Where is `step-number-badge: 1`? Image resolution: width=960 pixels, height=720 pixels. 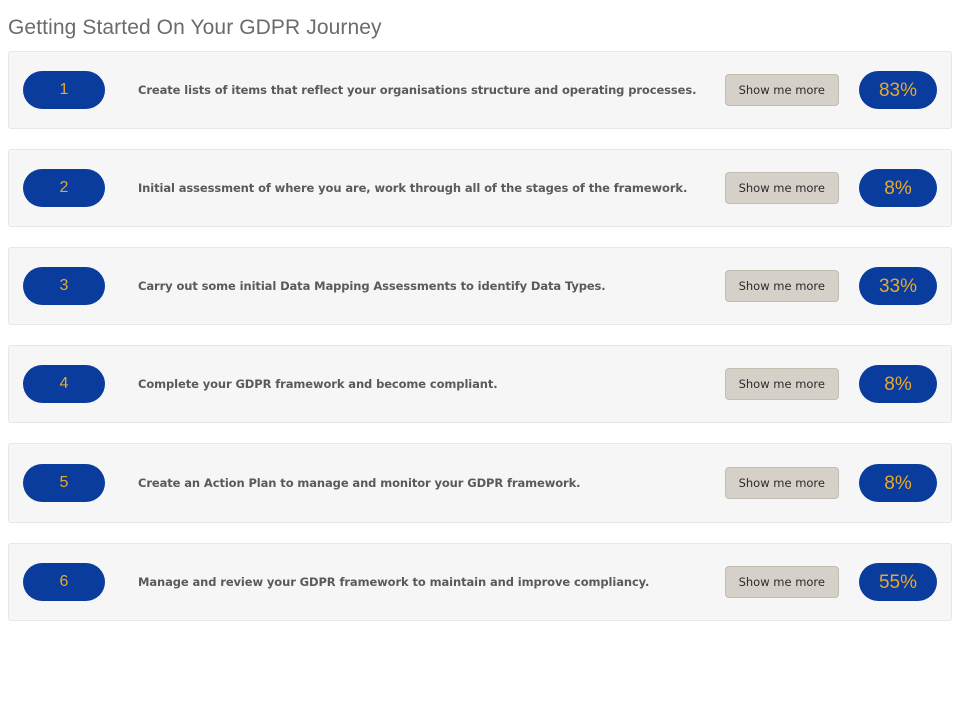
step-number-badge: 1 is located at coordinates (64, 90).